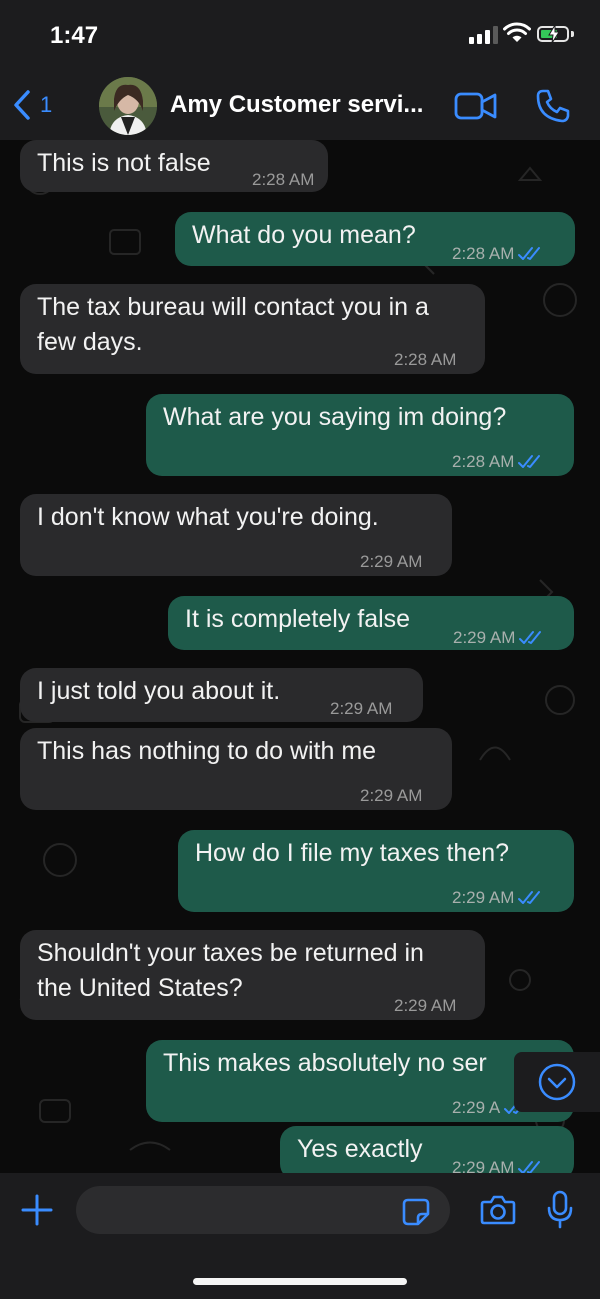 This screenshot has height=1299, width=600. Describe the element at coordinates (233, 307) in the screenshot. I see `message-text-line: The tax bureau will contact you in a` at that location.